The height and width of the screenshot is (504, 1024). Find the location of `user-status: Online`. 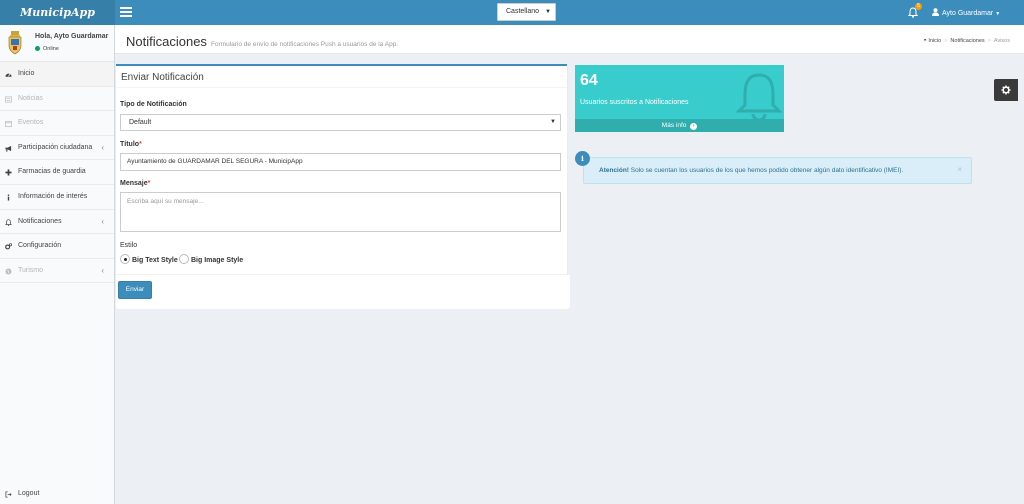

user-status: Online is located at coordinates (47, 49).